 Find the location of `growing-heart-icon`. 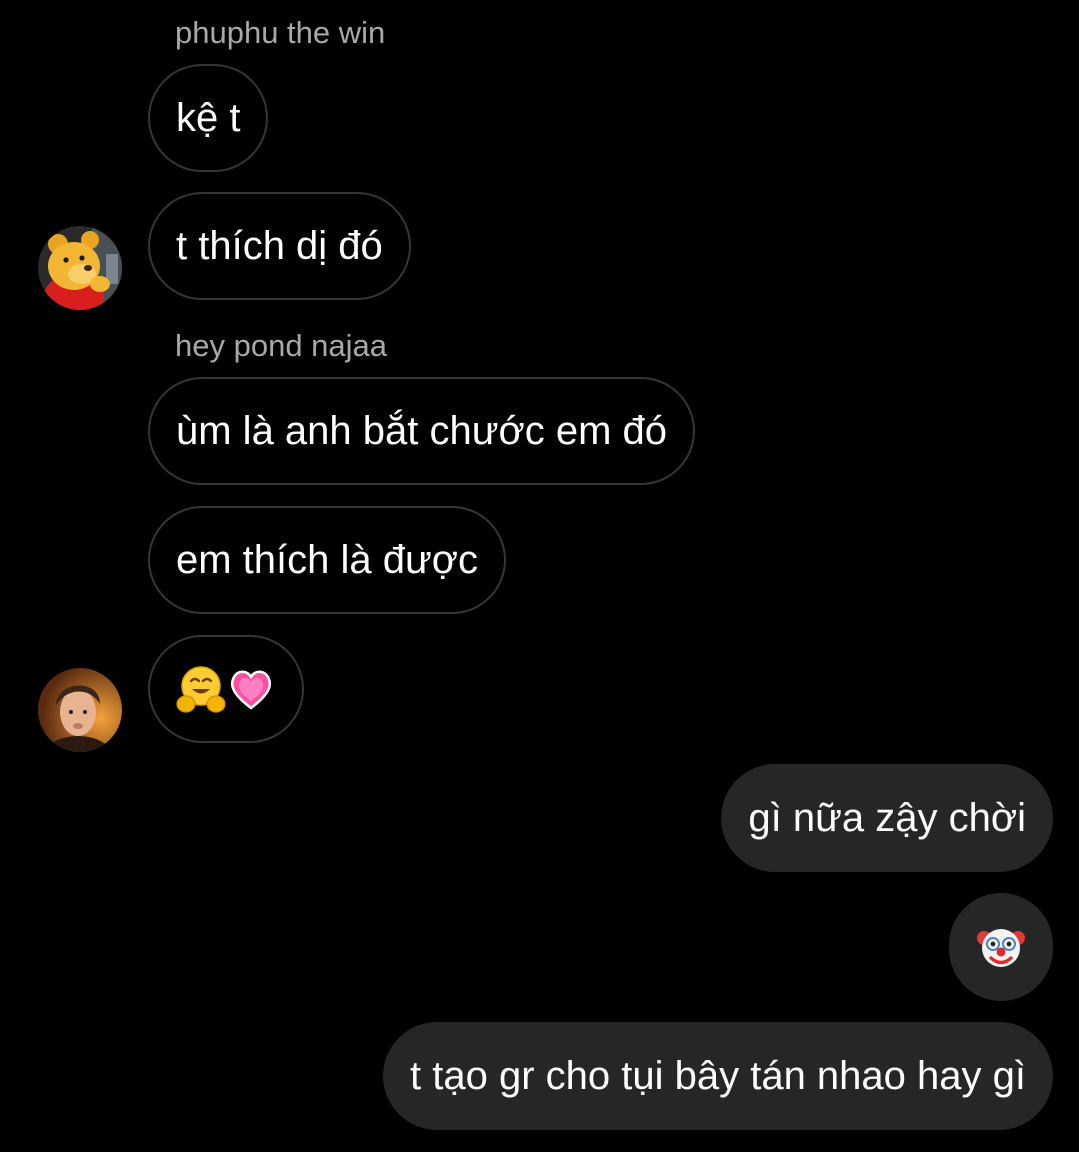

growing-heart-icon is located at coordinates (251, 689).